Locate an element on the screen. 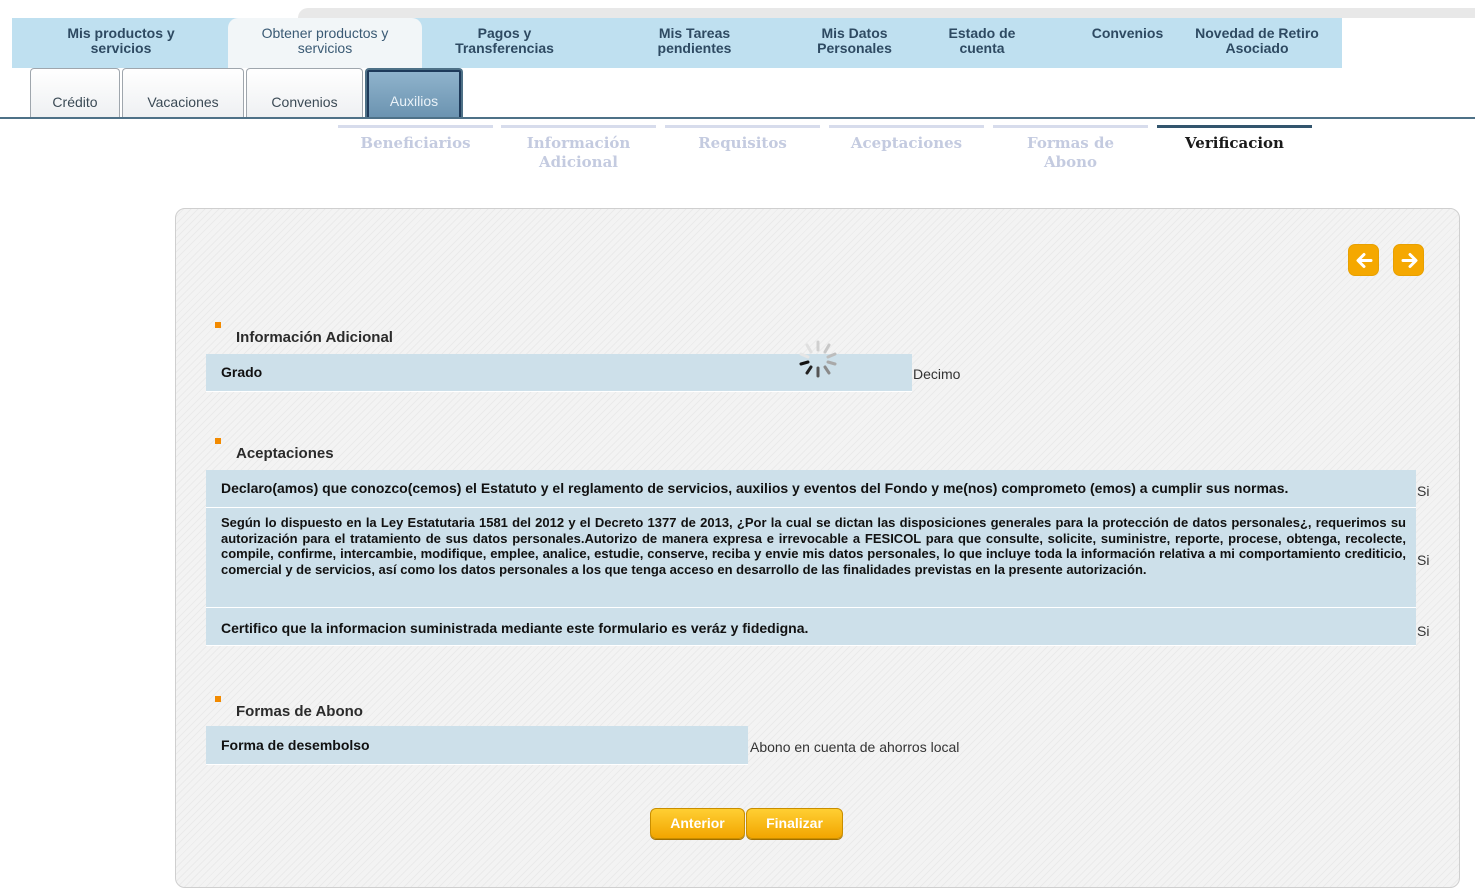 This screenshot has width=1475, height=888. arrow-right-icon is located at coordinates (1409, 260).